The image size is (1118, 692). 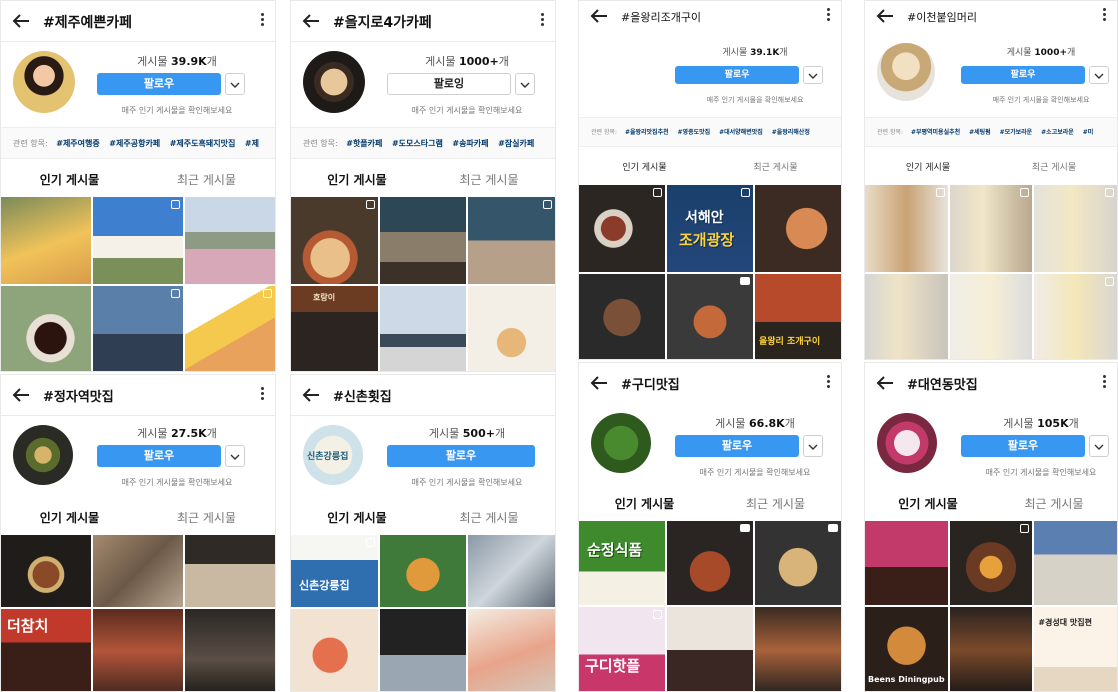 What do you see at coordinates (334, 571) in the screenshot?
I see `post-thumbnail: 신촌강릉집` at bounding box center [334, 571].